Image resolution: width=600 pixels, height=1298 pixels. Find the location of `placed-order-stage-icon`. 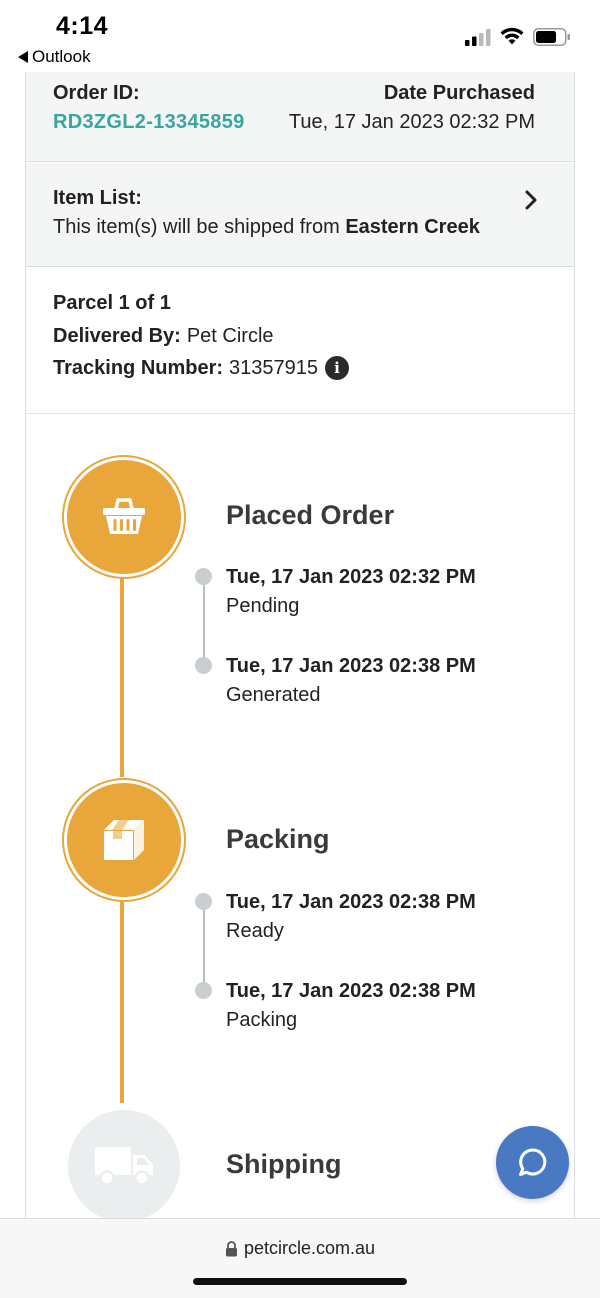

placed-order-stage-icon is located at coordinates (124, 517).